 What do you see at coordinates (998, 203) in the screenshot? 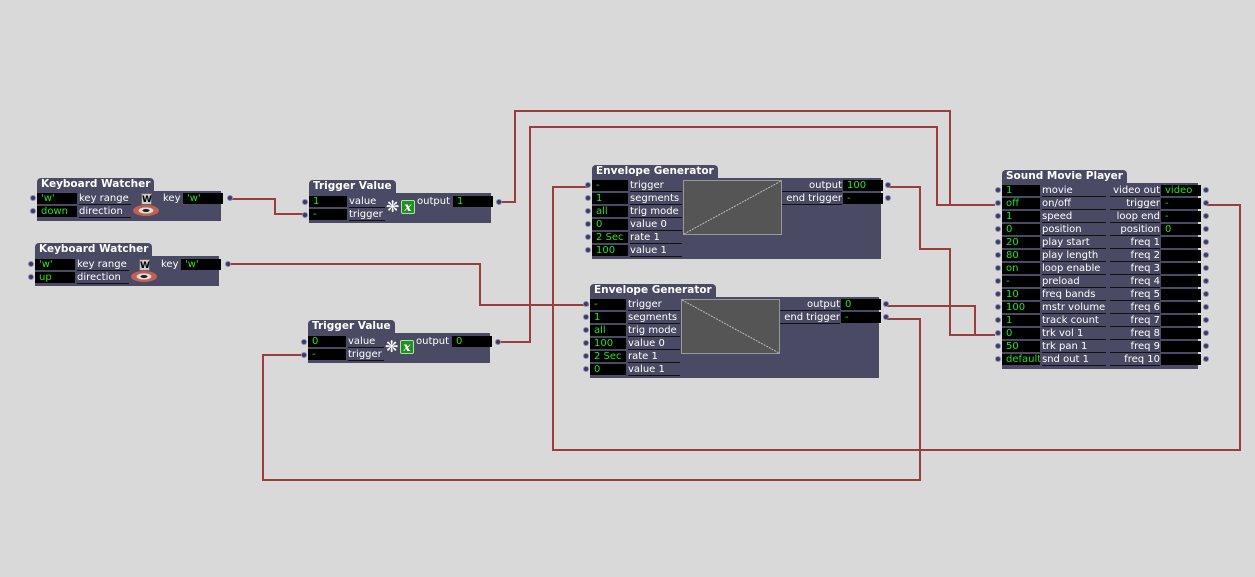
I see `input-port-on-off` at bounding box center [998, 203].